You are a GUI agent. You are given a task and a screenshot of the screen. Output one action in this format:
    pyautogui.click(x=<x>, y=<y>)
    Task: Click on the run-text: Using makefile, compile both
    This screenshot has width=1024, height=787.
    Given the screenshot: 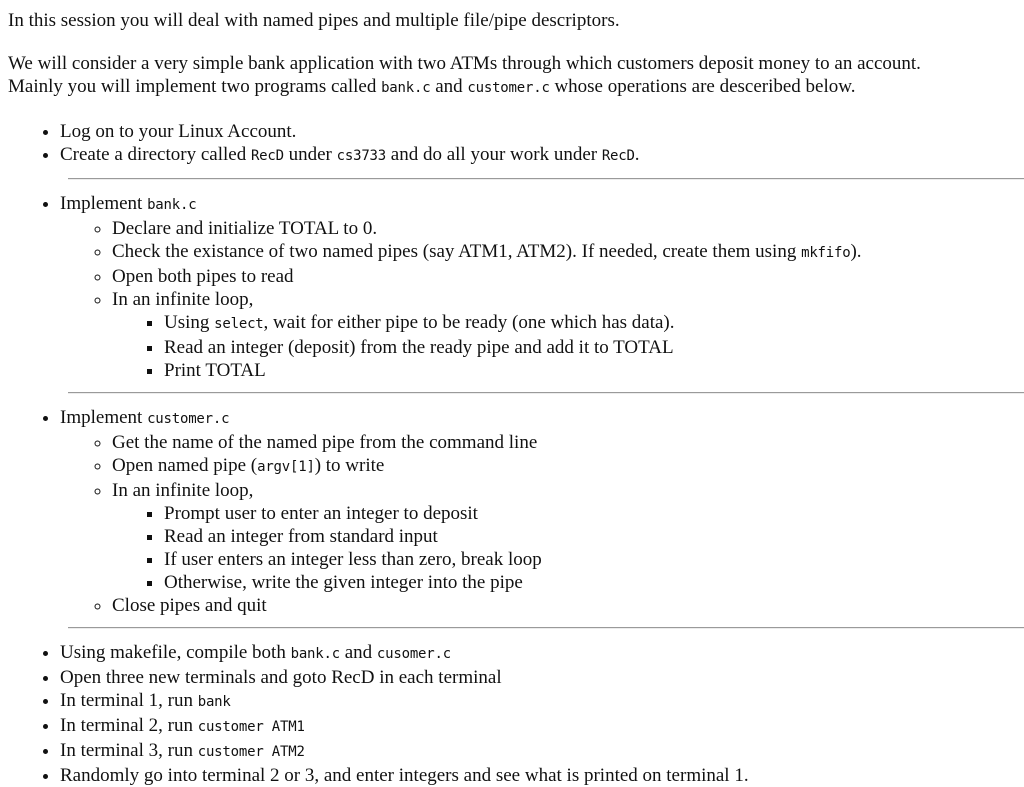 What is the action you would take?
    pyautogui.click(x=175, y=652)
    